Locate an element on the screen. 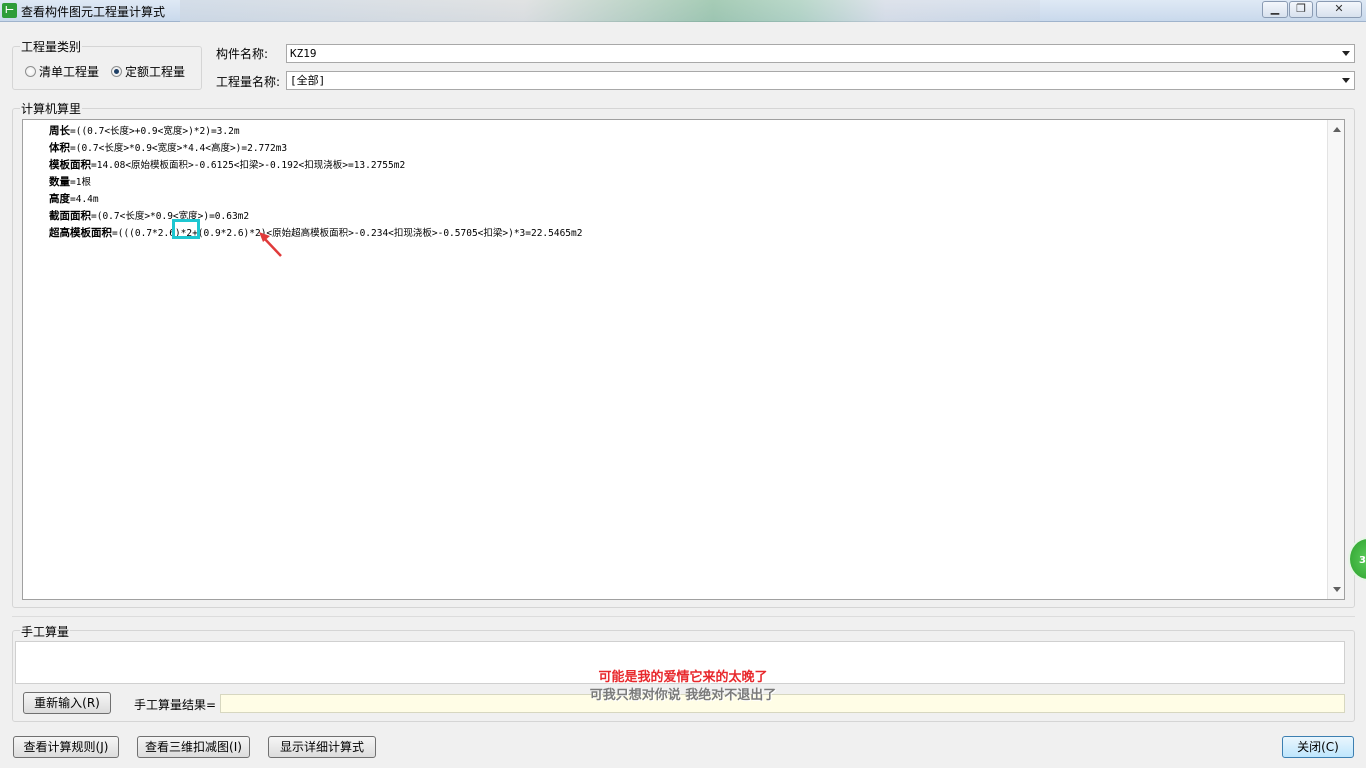 Image resolution: width=1366 pixels, height=768 pixels. quantity-name-select: [全部] is located at coordinates (820, 80).